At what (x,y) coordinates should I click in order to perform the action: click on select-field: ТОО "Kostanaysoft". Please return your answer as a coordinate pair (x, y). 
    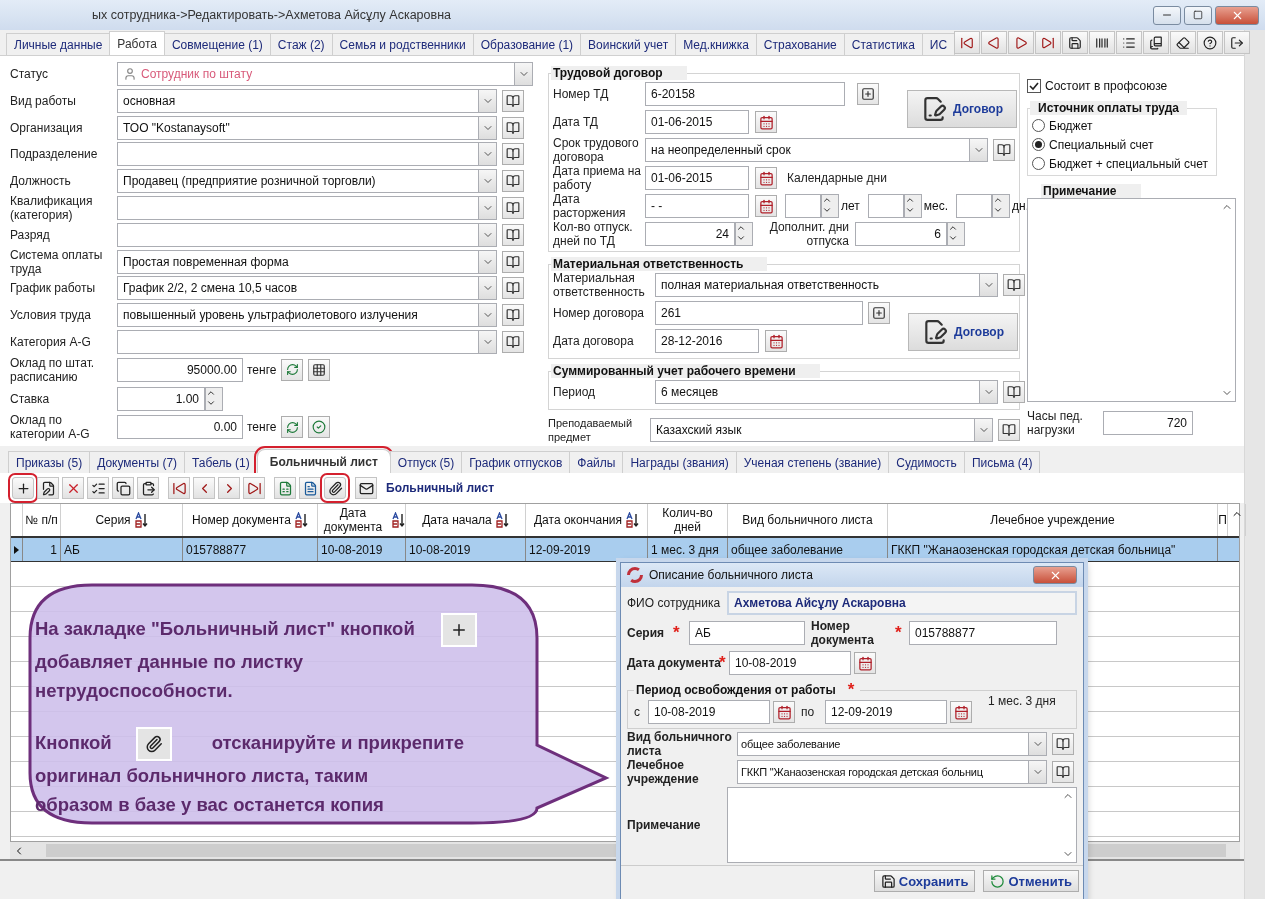
    Looking at the image, I should click on (298, 127).